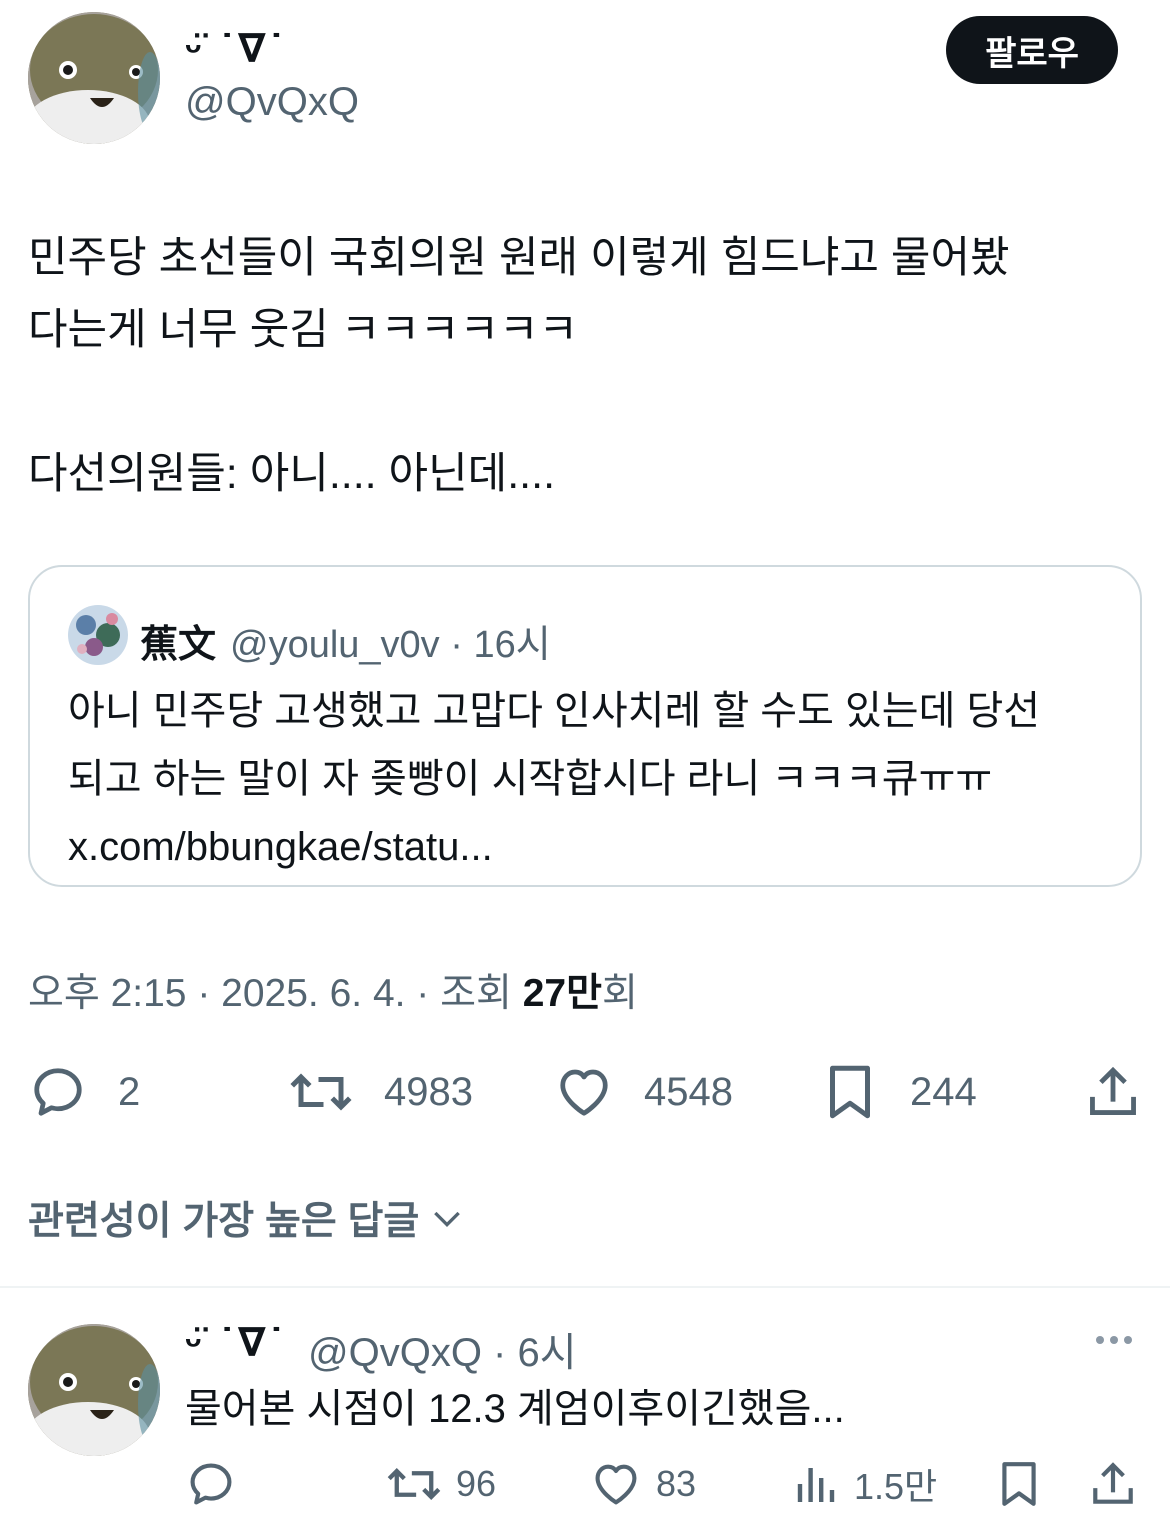  I want to click on share-button, so click(1113, 1092).